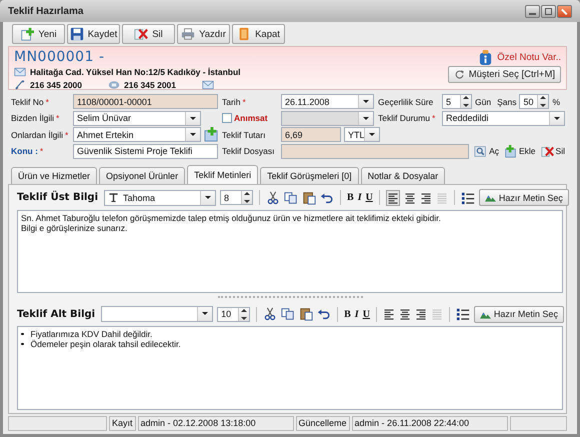 This screenshot has height=437, width=580. What do you see at coordinates (20, 85) in the screenshot?
I see `phone-icon` at bounding box center [20, 85].